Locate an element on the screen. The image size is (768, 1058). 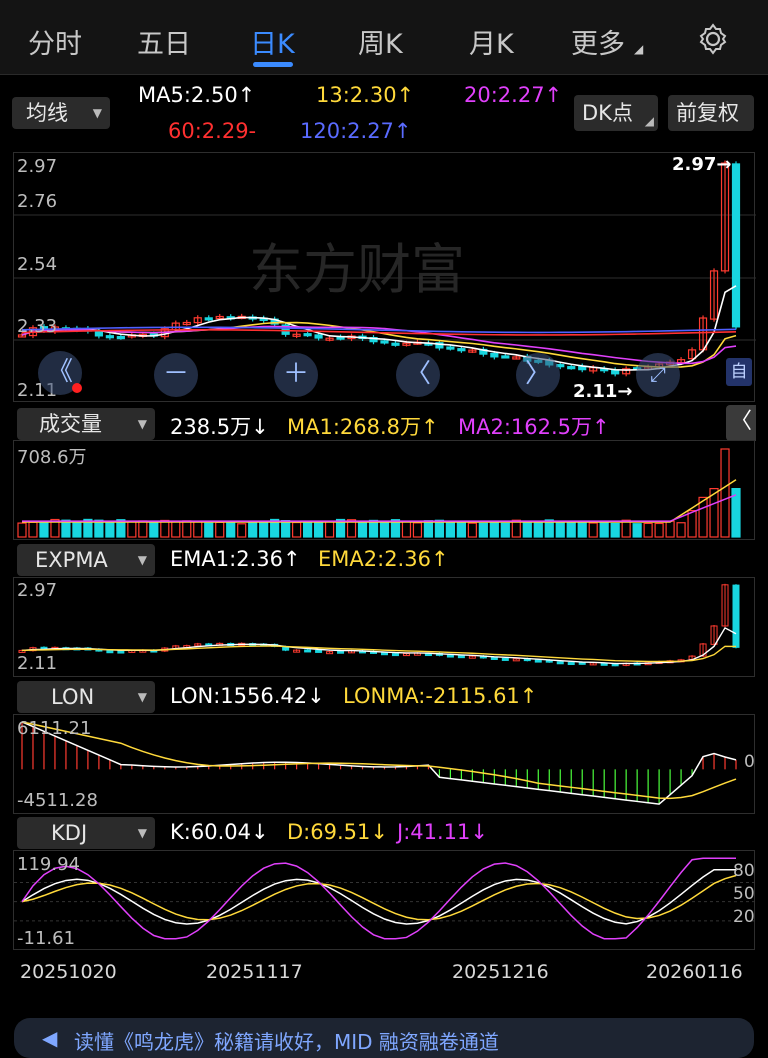
date-label: 20251020 is located at coordinates (68, 972).